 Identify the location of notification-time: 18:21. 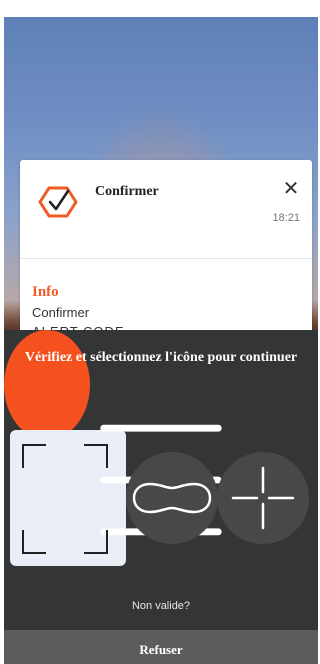
(286, 218).